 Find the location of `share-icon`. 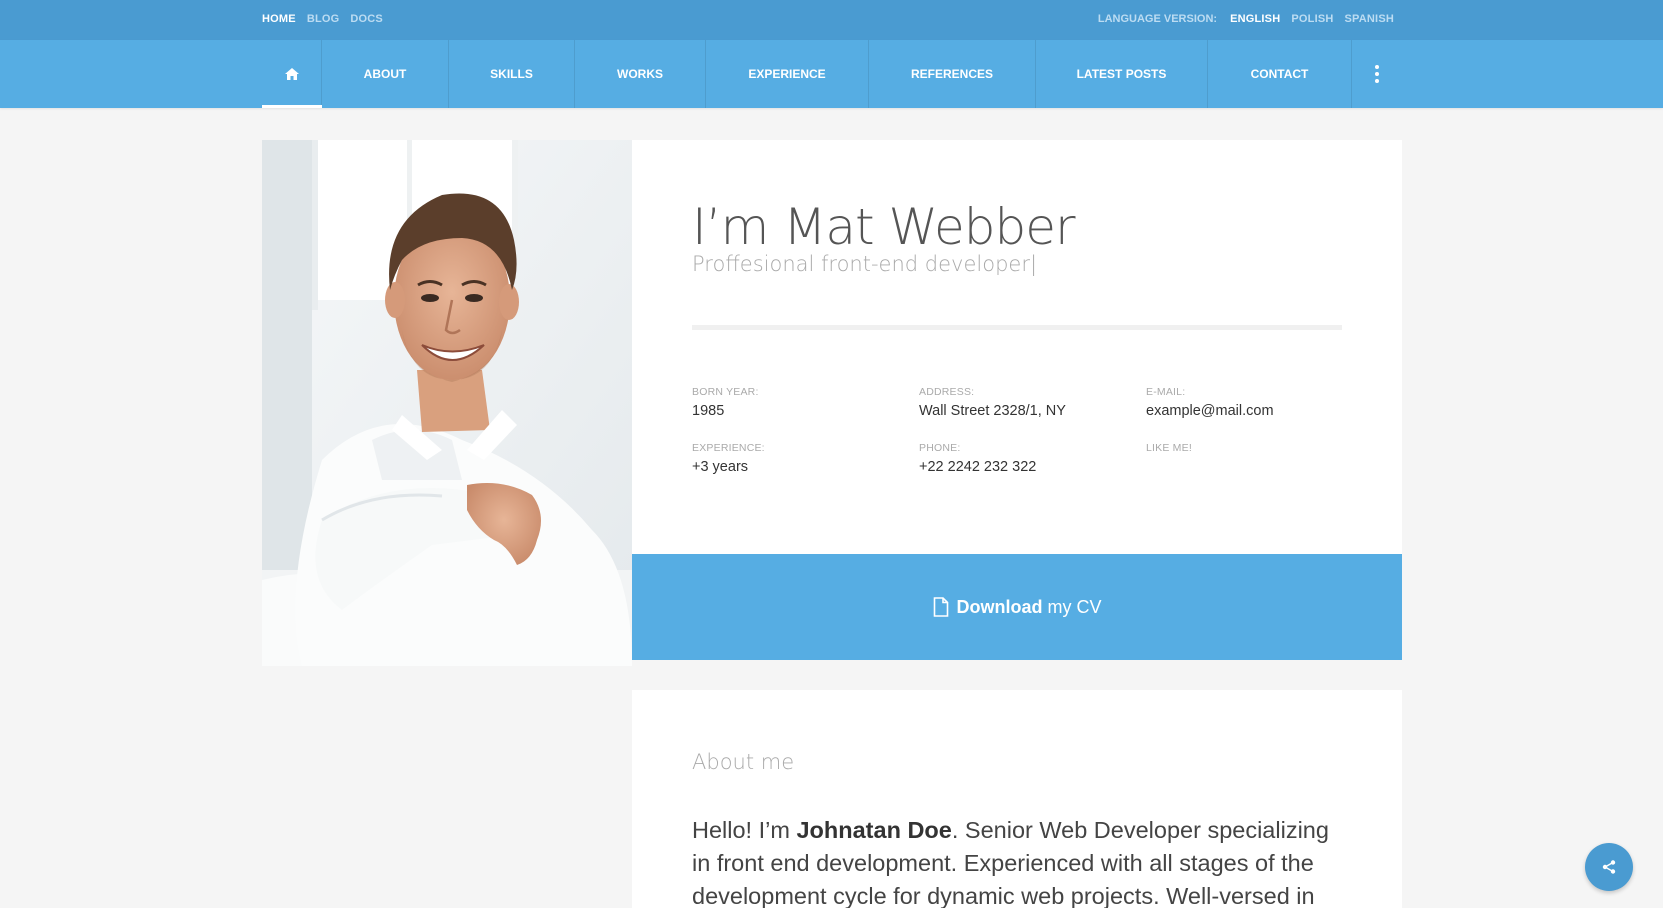

share-icon is located at coordinates (1609, 867).